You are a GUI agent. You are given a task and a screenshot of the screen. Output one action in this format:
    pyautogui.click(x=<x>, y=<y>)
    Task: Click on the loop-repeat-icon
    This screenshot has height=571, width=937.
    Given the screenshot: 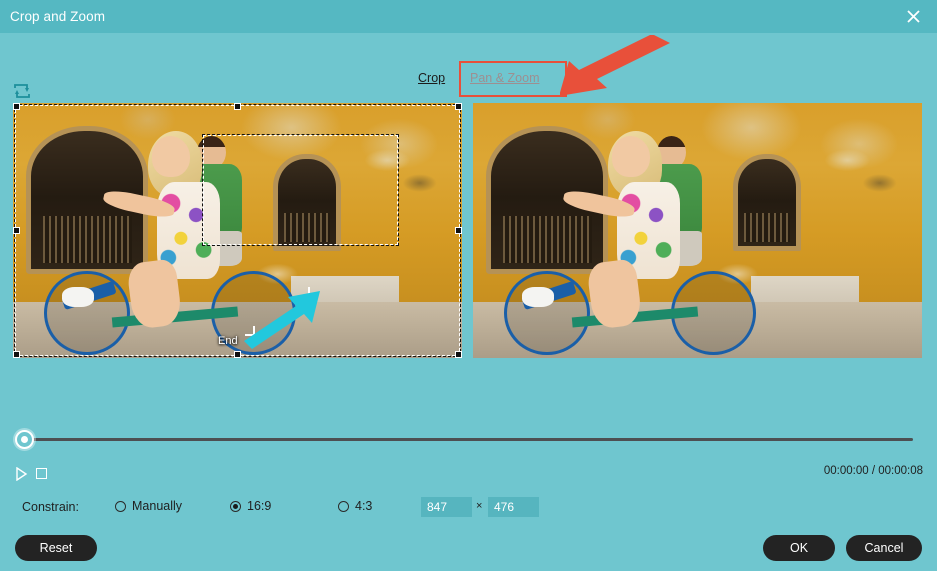 What is the action you would take?
    pyautogui.click(x=22, y=91)
    